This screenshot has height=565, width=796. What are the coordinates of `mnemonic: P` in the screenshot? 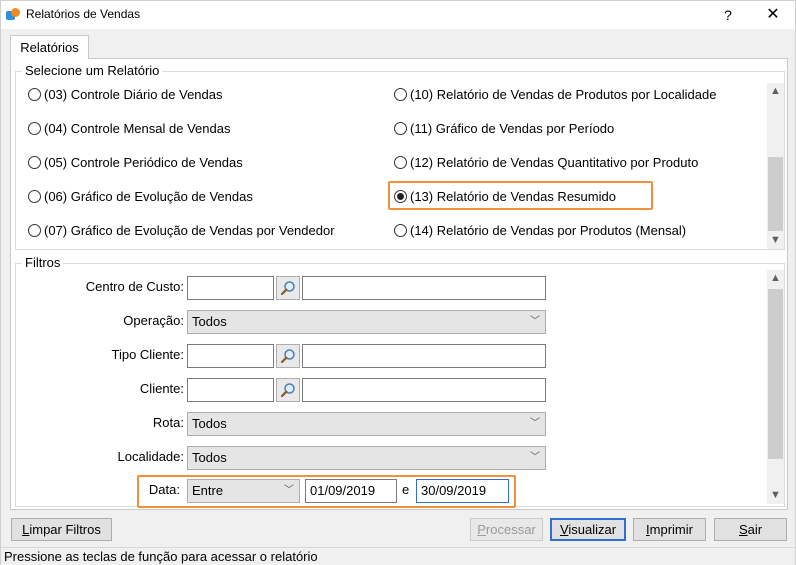 It's located at (481, 529).